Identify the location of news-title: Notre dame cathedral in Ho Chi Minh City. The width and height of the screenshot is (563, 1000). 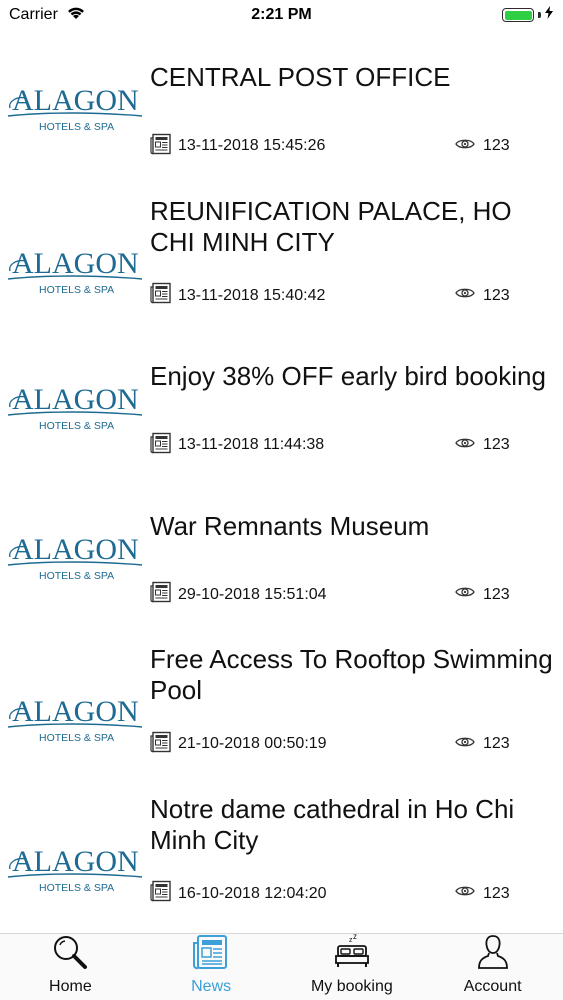
(352, 825).